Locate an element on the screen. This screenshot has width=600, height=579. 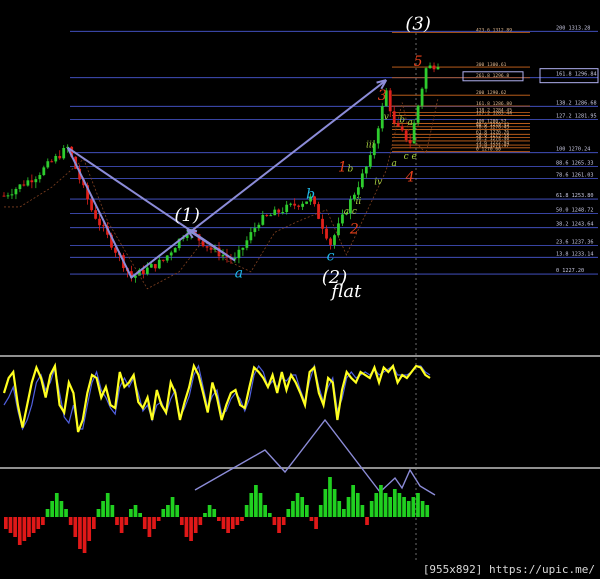
fib-label-blue: 38.2 1243.64 is located at coordinates (574, 225).